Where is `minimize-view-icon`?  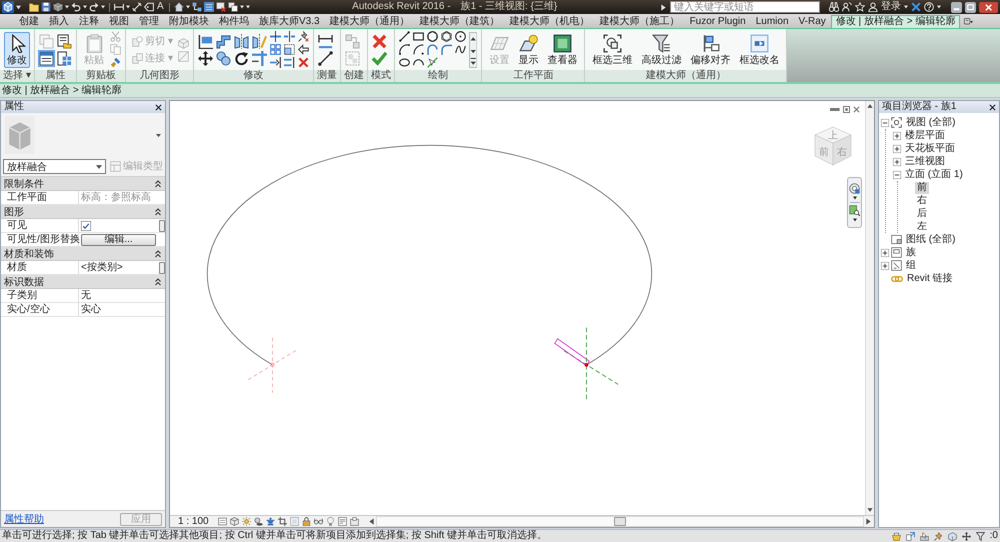
minimize-view-icon is located at coordinates (835, 109).